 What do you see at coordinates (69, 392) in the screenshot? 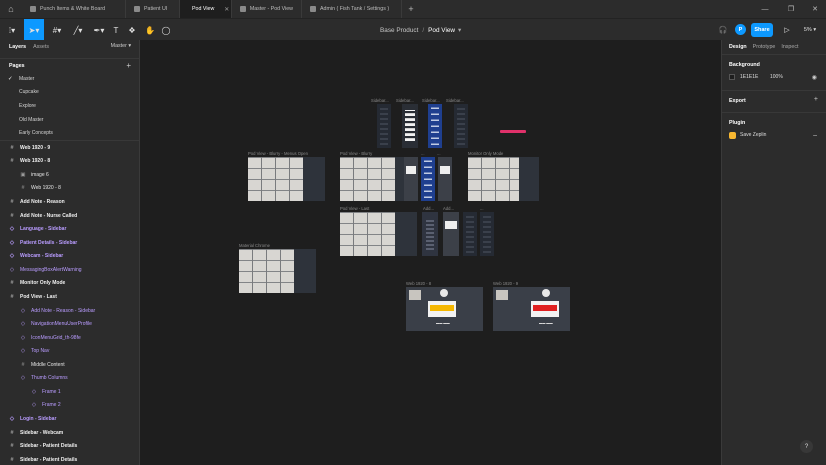
I see `layer-item: ◇ Frame 1` at bounding box center [69, 392].